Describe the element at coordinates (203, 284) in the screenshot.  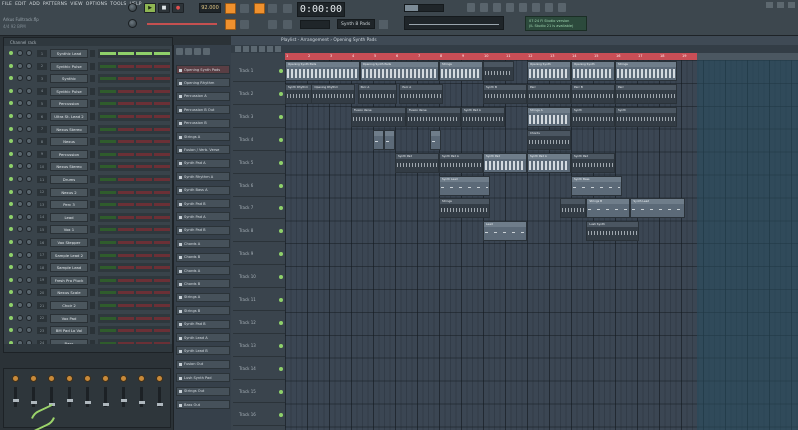
I see `pattern-list-item: Chords B` at that location.